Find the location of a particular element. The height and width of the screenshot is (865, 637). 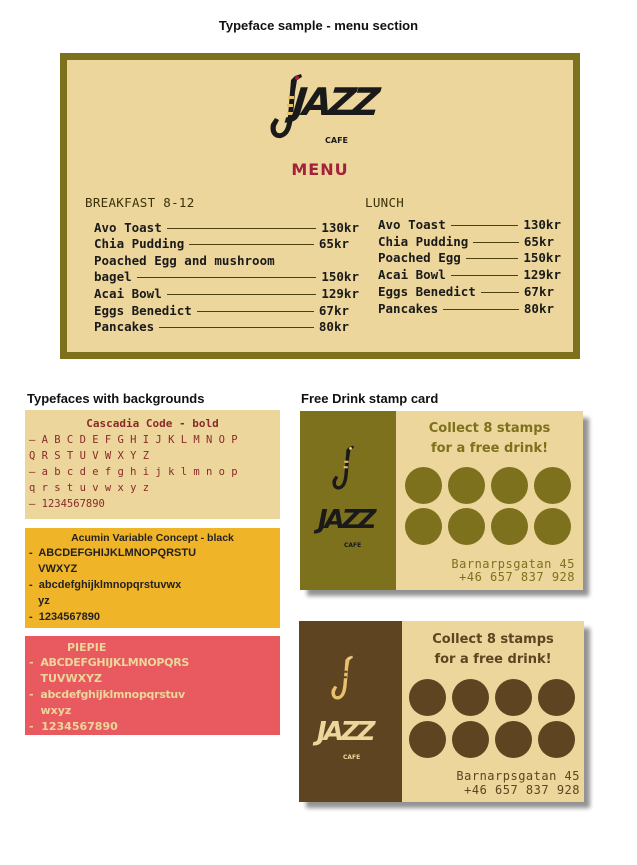

swatch-line: VWXYZ is located at coordinates (53, 569).